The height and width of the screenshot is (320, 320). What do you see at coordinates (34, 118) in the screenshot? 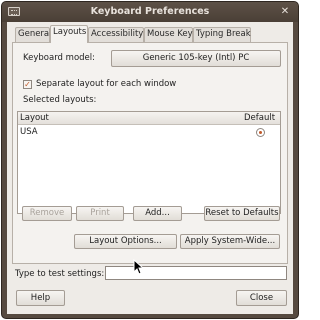
I see `column-layout-header: Layout` at bounding box center [34, 118].